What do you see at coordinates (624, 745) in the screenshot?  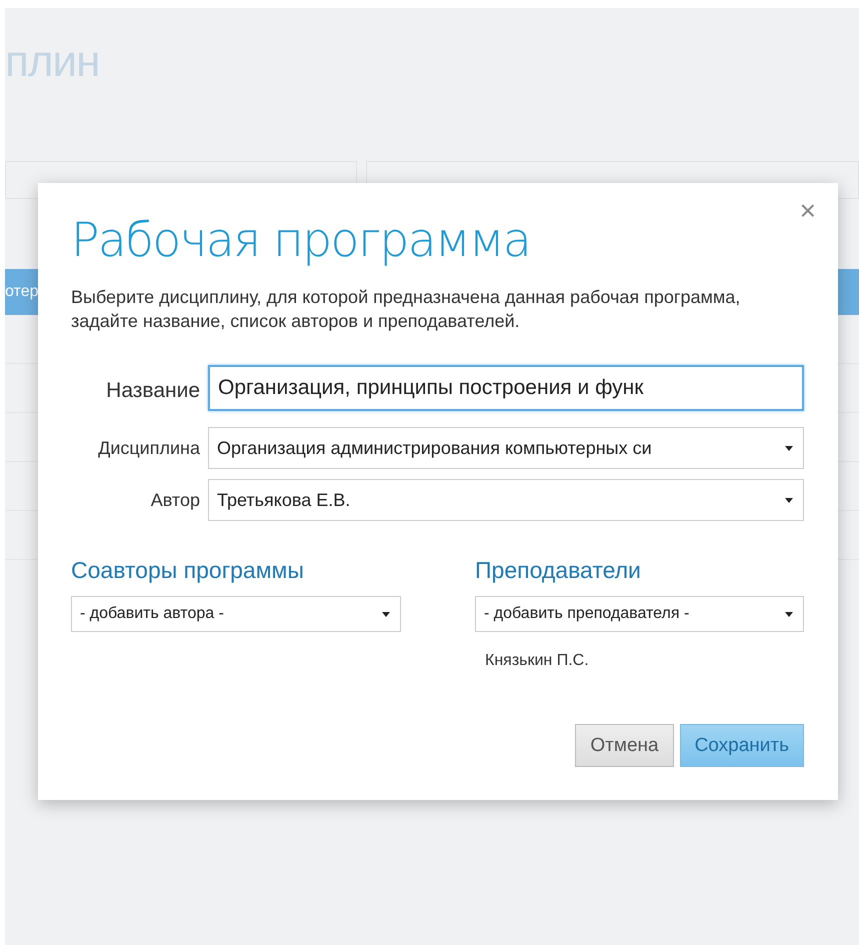 I see `cancel-button: Отмена` at bounding box center [624, 745].